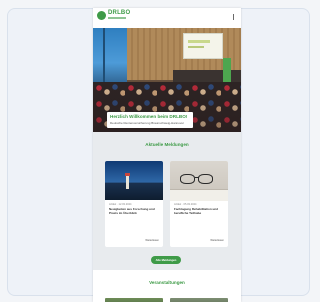 Image resolution: width=320 pixels, height=302 pixels. Describe the element at coordinates (110, 57) in the screenshot. I see `hero-window` at that location.